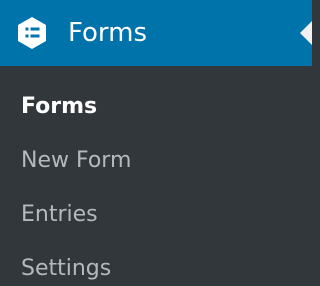  I want to click on submenu-item-forms: Forms, so click(59, 107).